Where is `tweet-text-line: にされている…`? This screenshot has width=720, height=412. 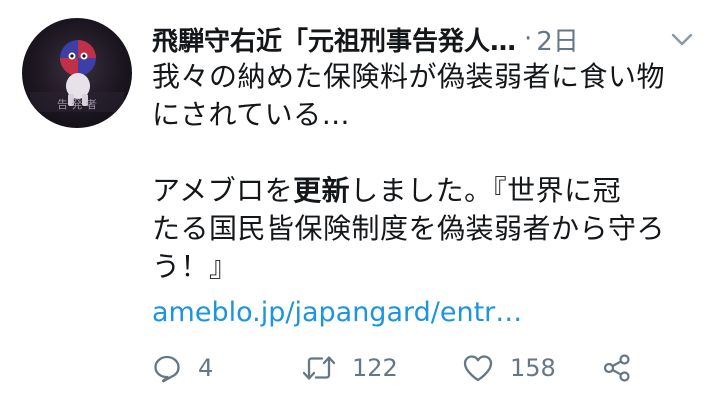
tweet-text-line: にされている… is located at coordinates (251, 114).